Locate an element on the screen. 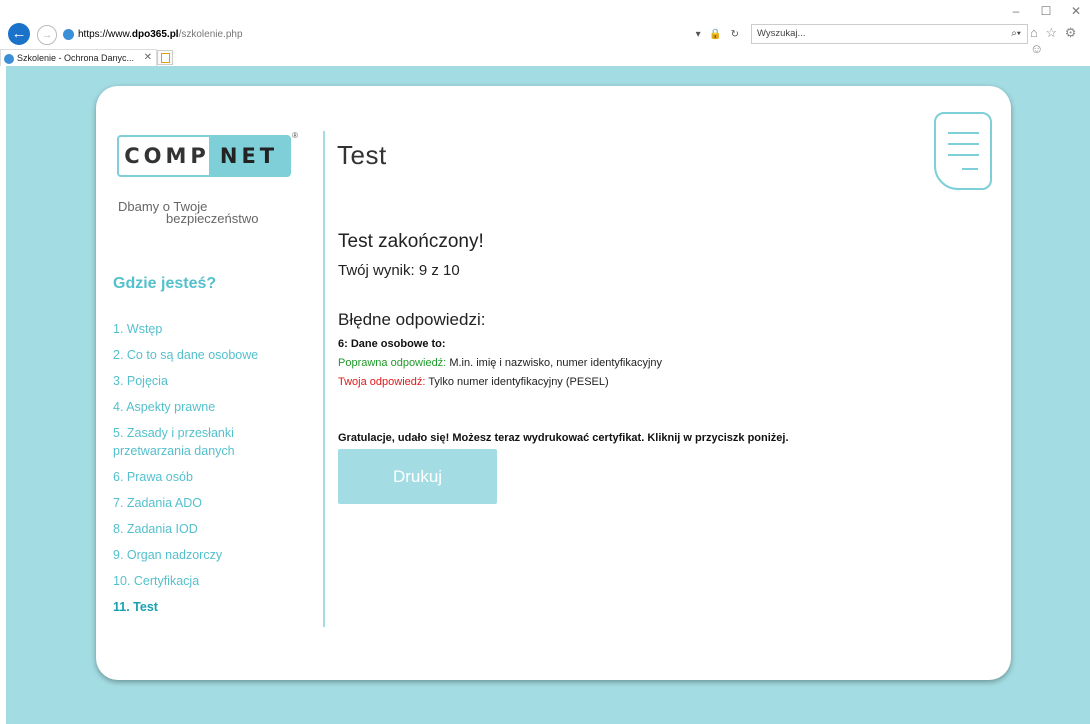 This screenshot has width=1090, height=724. tagline: Dbamy o Twoje bezpieczeństwo is located at coordinates (208, 213).